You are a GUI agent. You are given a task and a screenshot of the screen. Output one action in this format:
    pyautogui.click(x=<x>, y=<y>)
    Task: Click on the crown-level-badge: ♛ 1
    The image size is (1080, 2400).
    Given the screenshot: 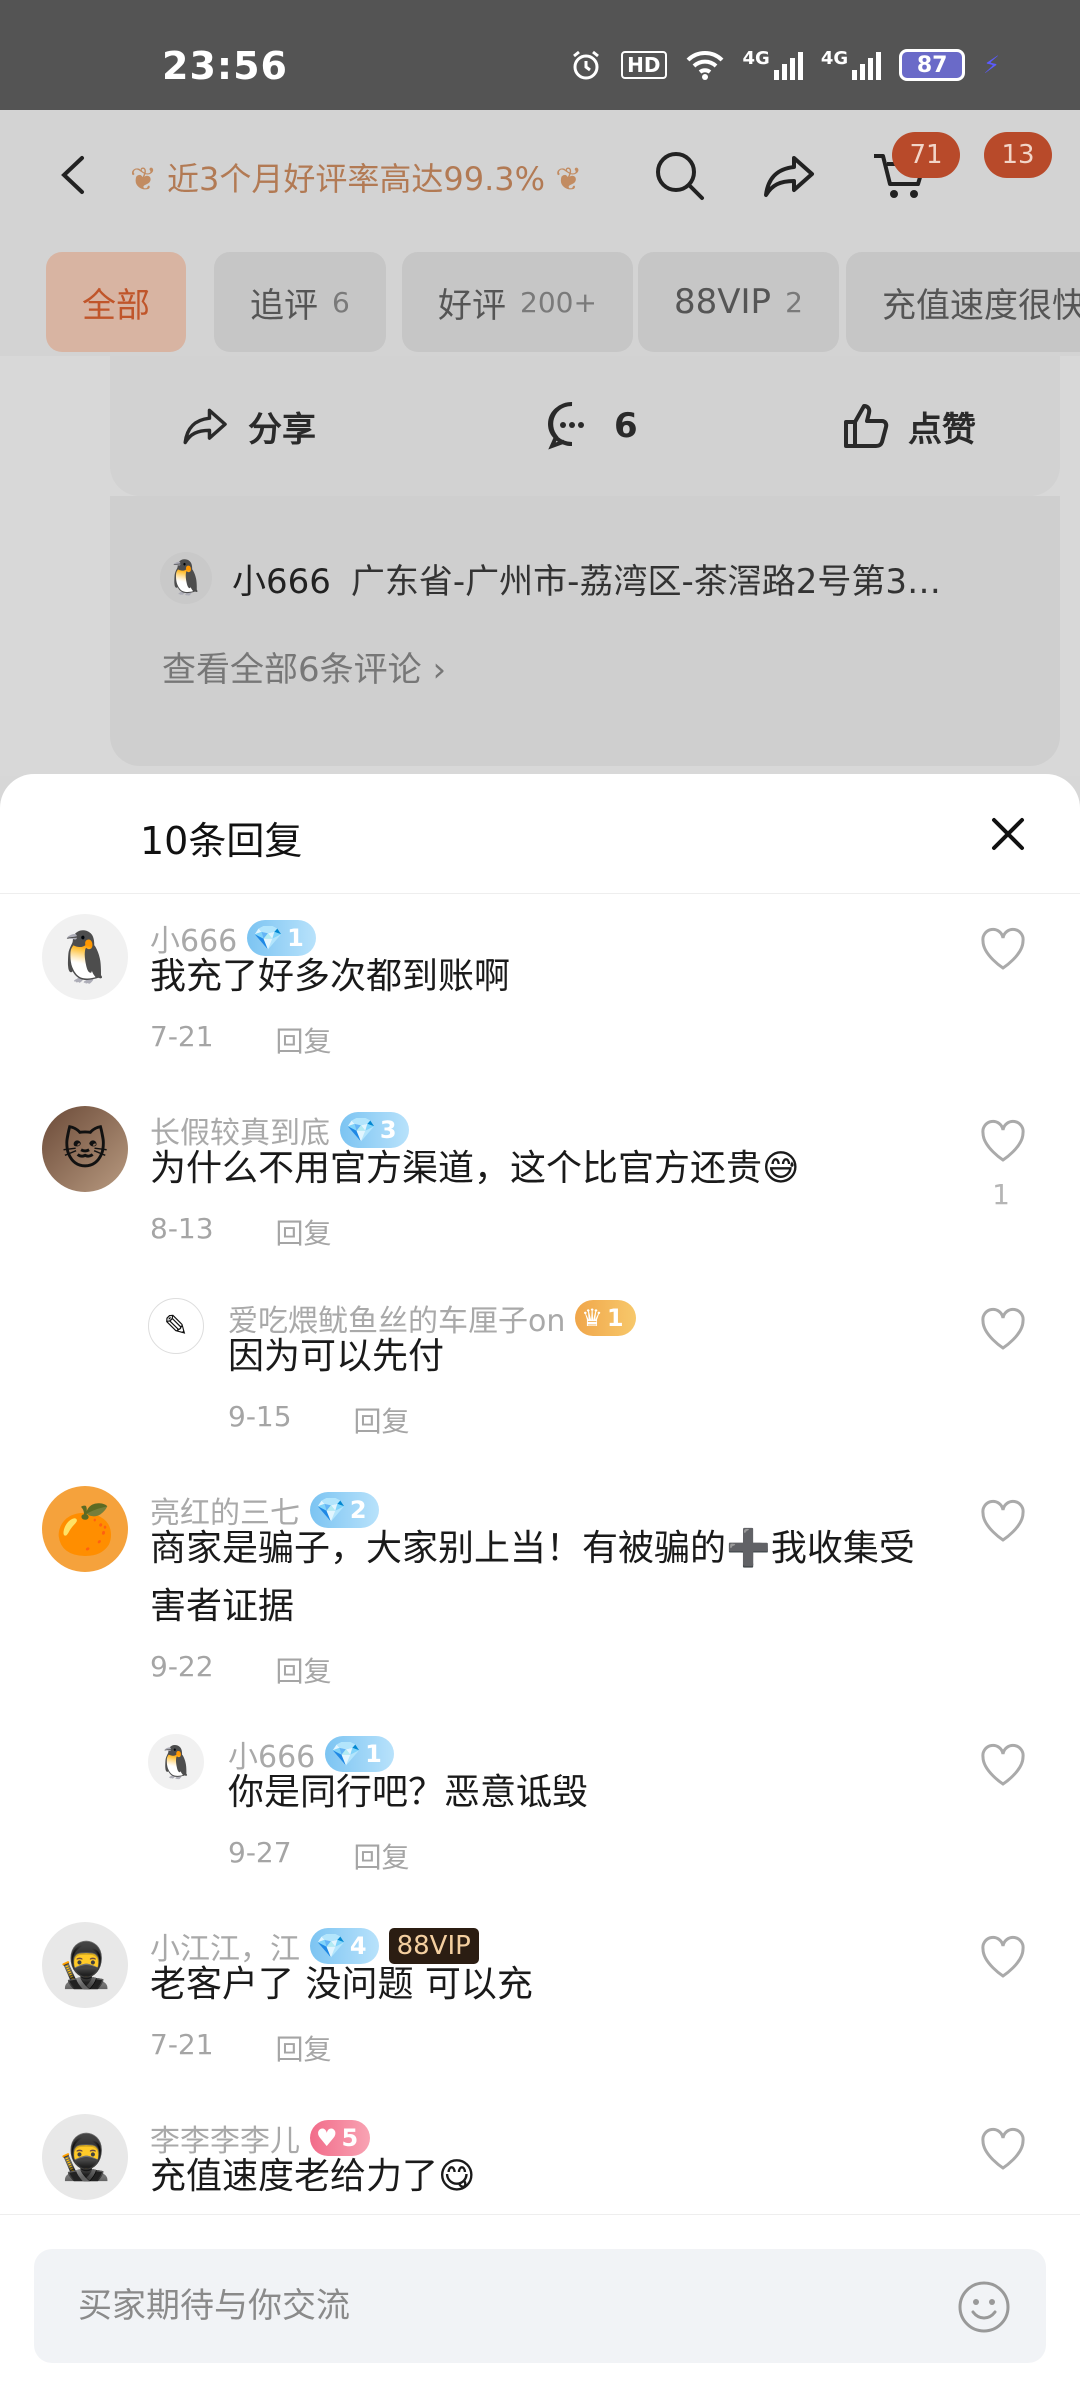 What is the action you would take?
    pyautogui.click(x=605, y=1318)
    